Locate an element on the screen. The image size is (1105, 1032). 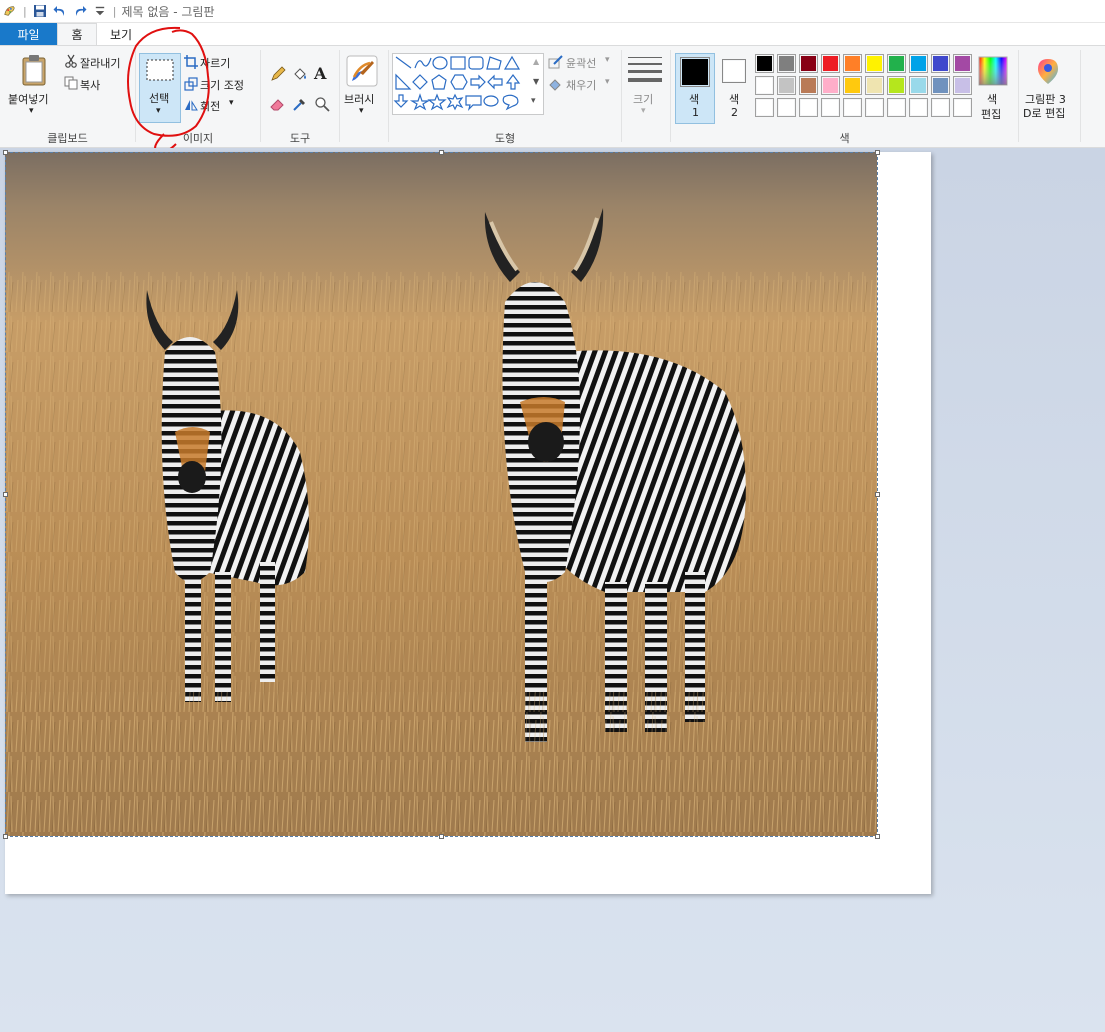
crop-button: 자르기 is located at coordinates (215, 63).